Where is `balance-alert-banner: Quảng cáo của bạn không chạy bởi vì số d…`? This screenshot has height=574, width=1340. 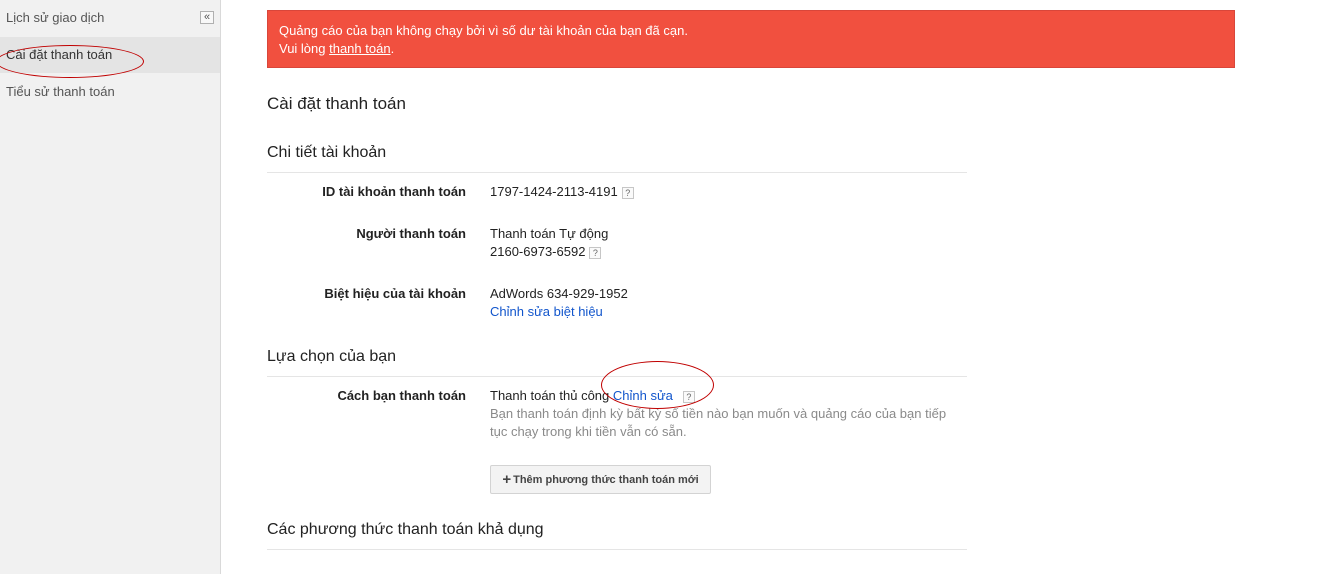
balance-alert-banner: Quảng cáo của bạn không chạy bởi vì số d… is located at coordinates (751, 39).